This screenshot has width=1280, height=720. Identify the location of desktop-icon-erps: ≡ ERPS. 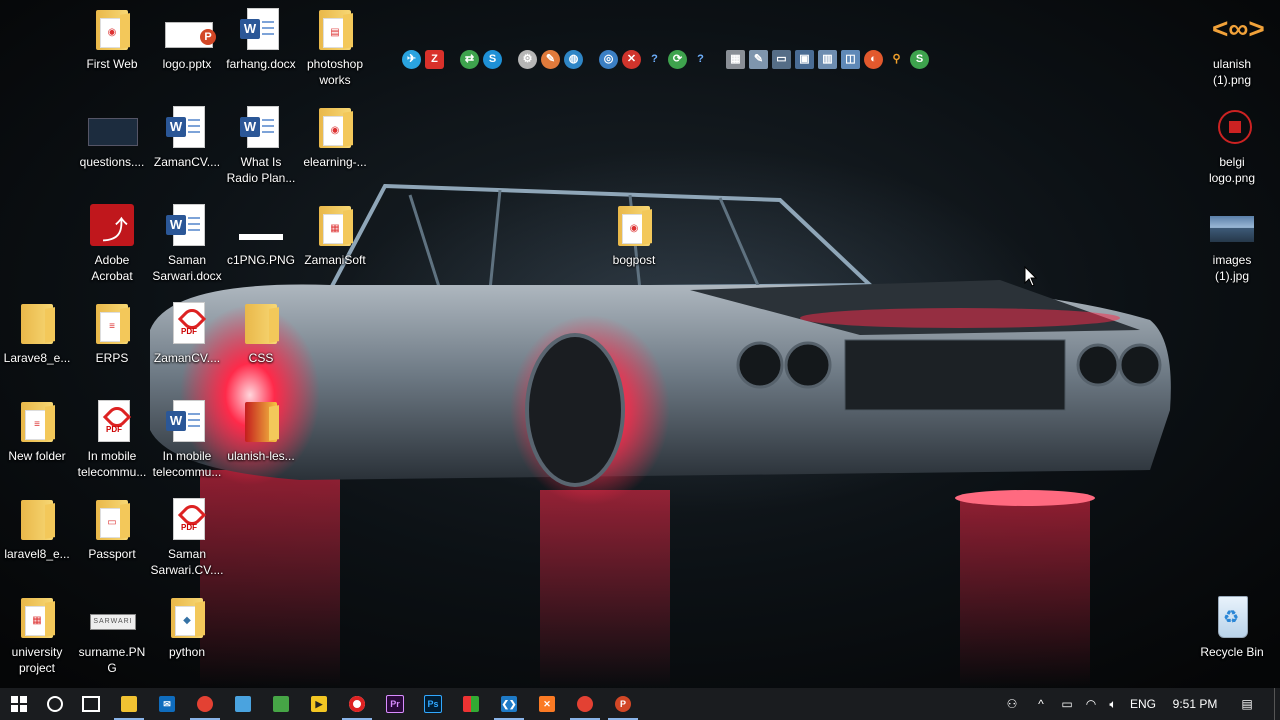
(112, 342).